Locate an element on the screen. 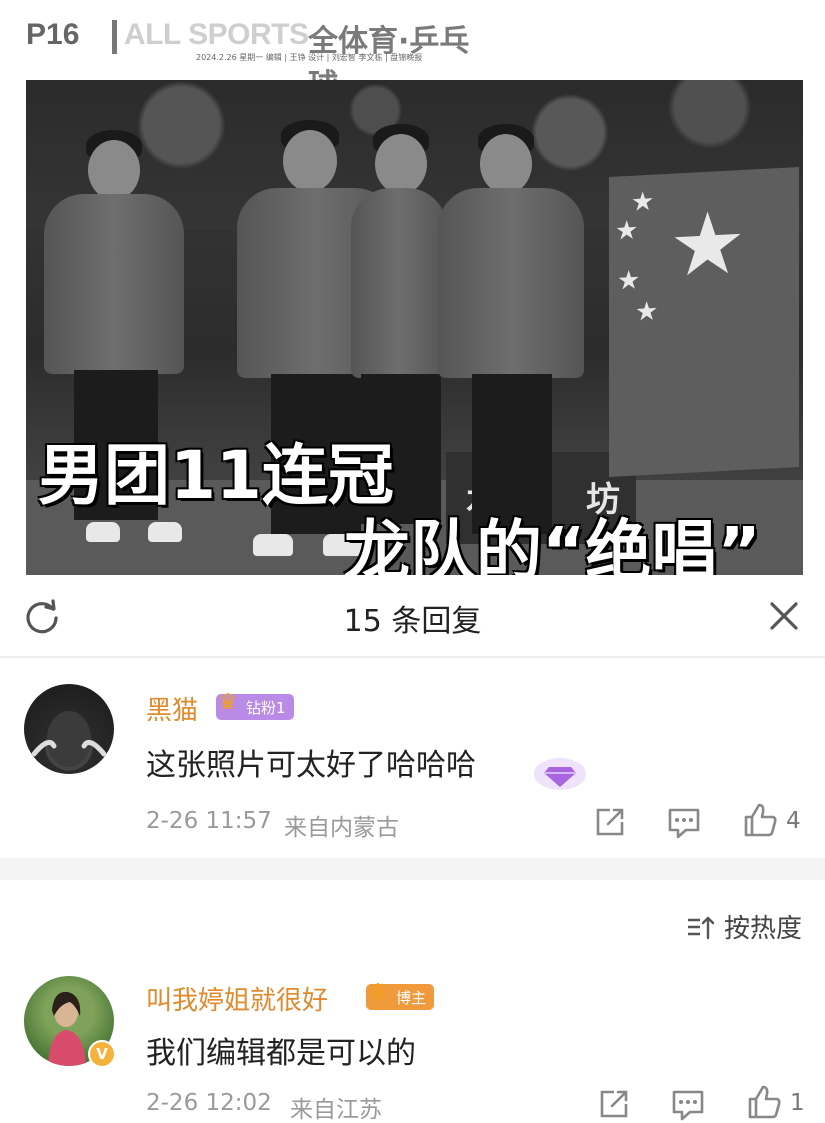 The image size is (825, 1123). fan-badge: ♛ 钻粉1 is located at coordinates (255, 705).